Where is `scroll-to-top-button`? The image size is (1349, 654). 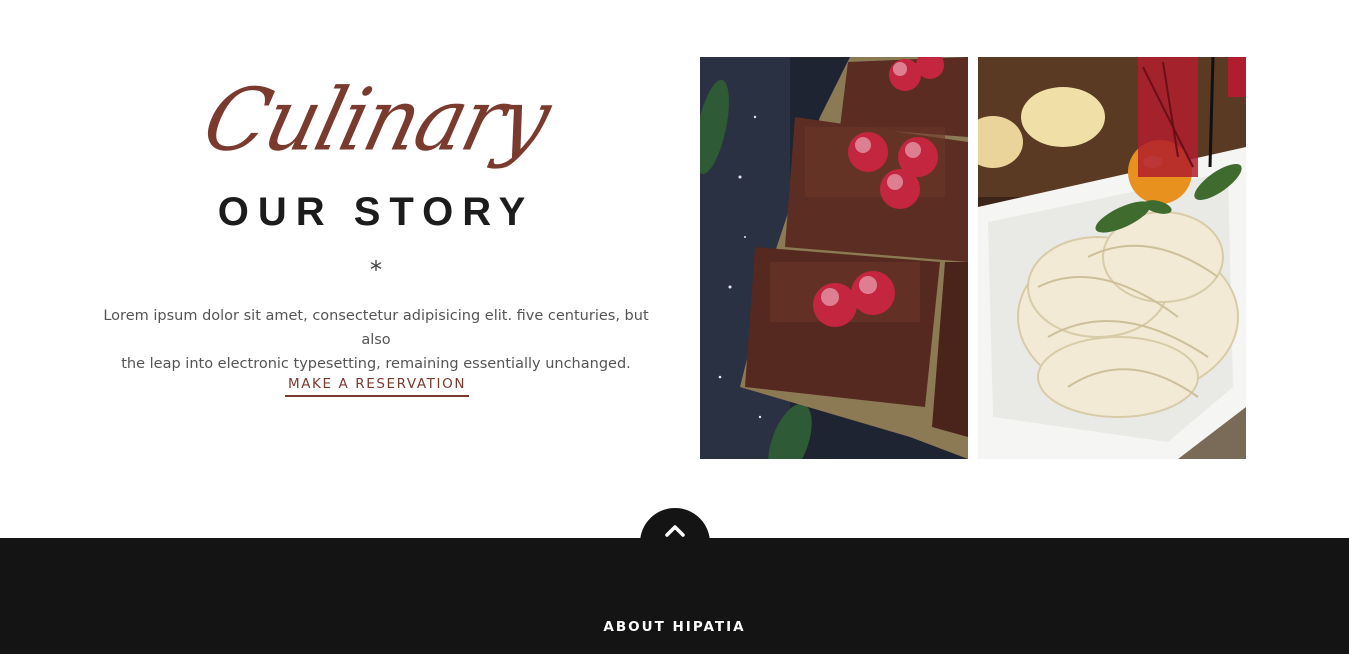 scroll-to-top-button is located at coordinates (675, 543).